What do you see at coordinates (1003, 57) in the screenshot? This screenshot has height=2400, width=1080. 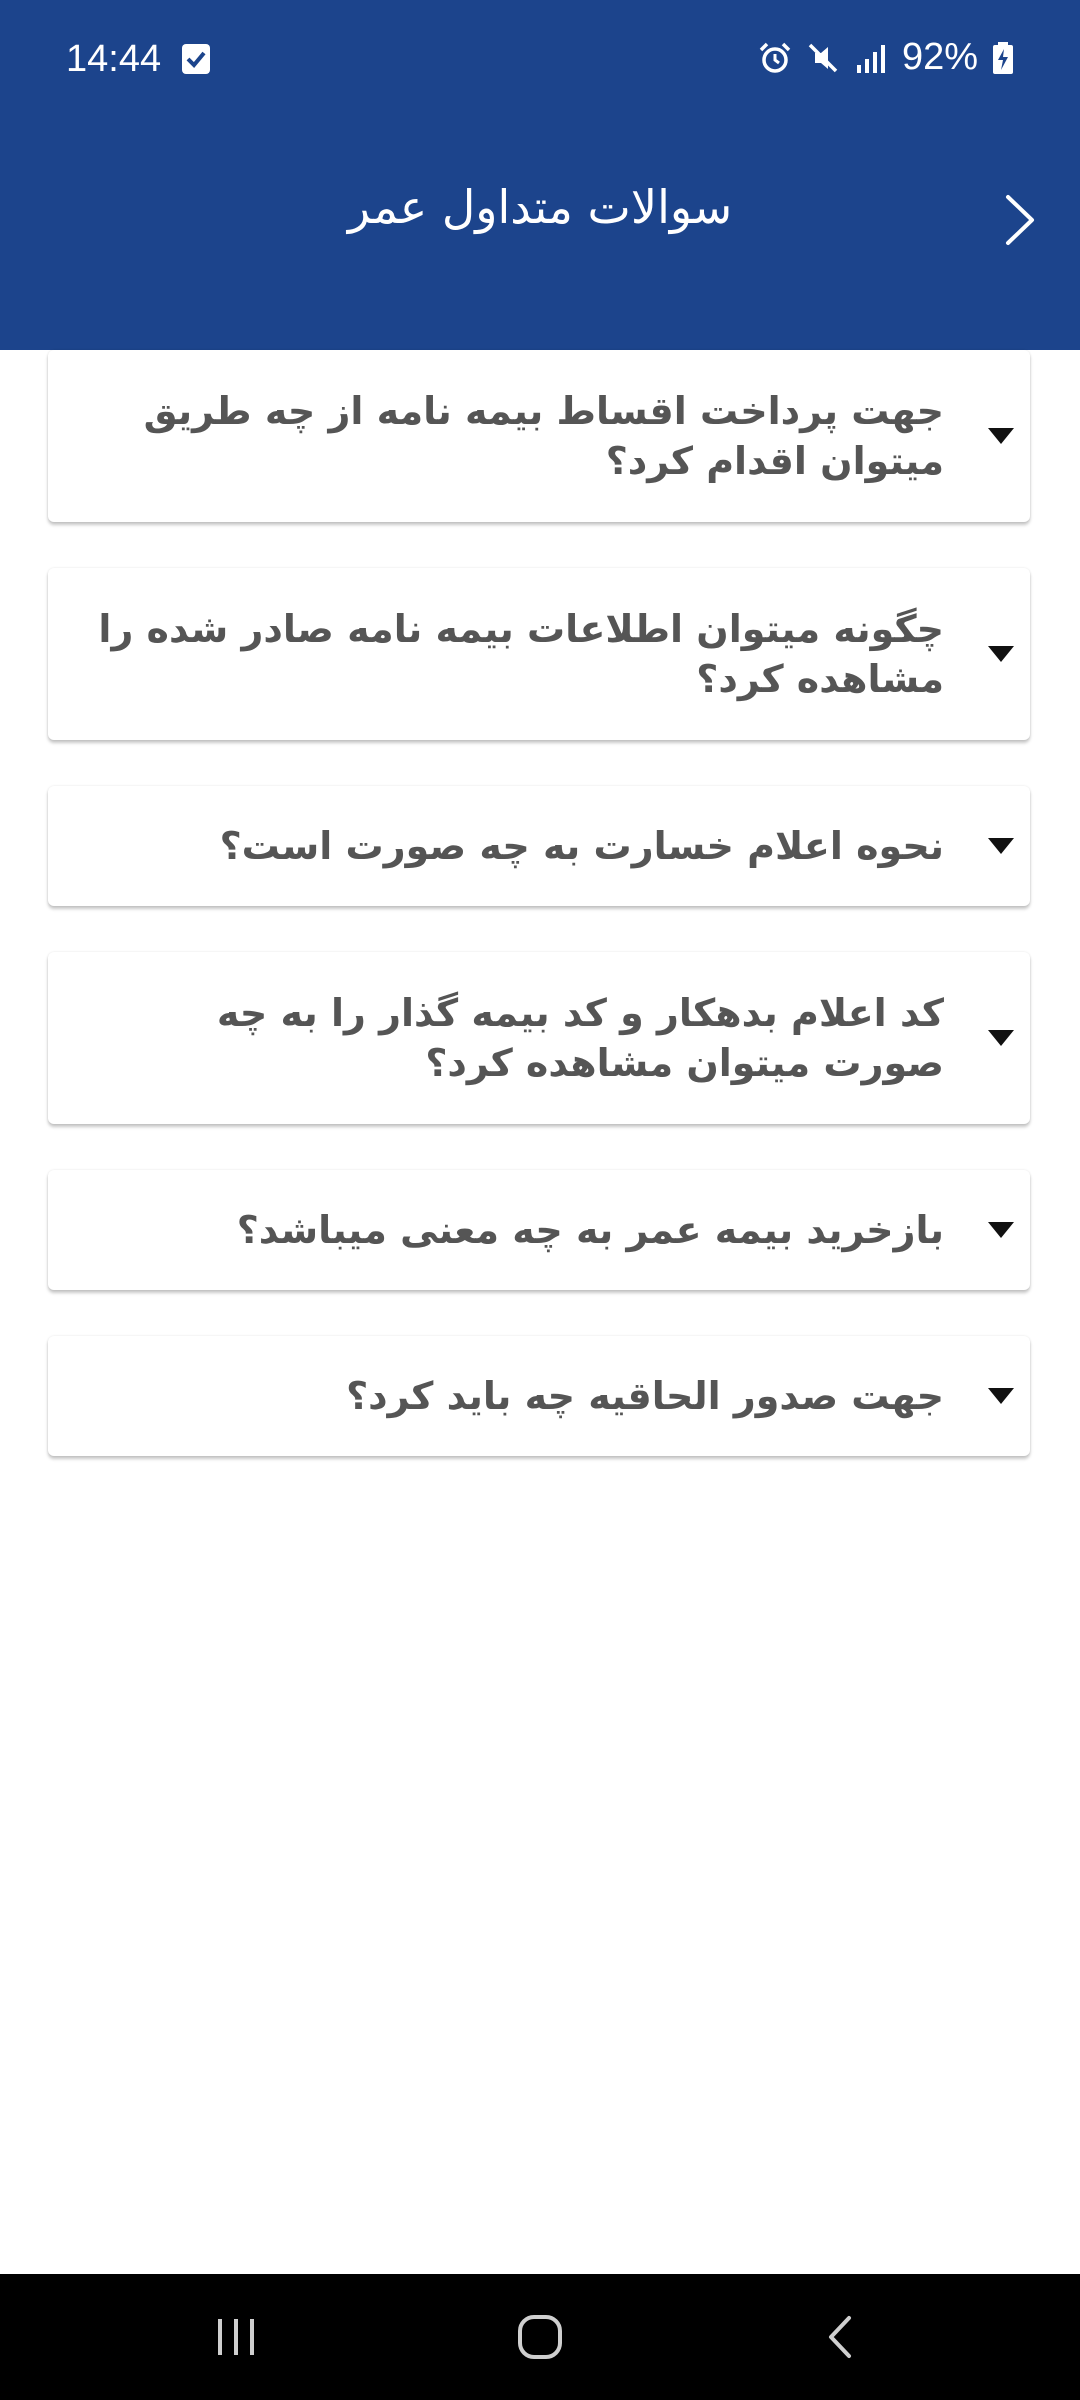 I see `battery-charging-icon` at bounding box center [1003, 57].